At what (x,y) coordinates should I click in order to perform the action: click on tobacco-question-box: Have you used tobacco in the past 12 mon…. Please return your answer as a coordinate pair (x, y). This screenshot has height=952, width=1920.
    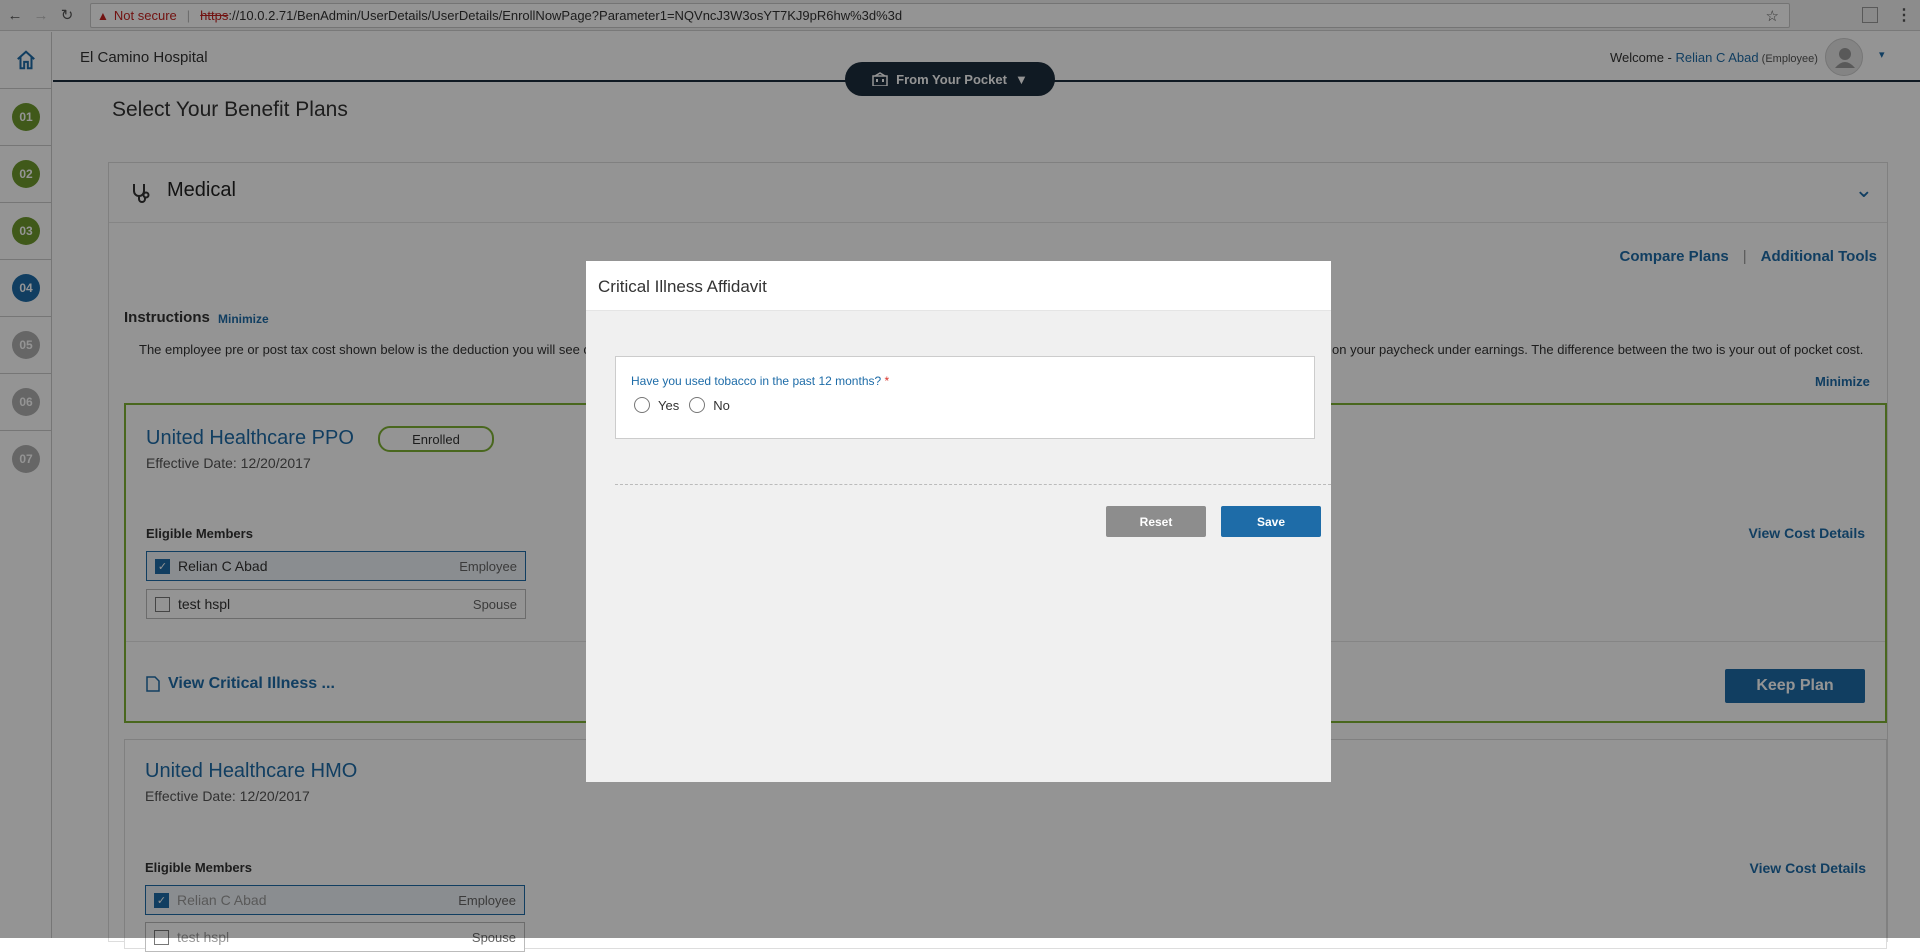
    Looking at the image, I should click on (965, 397).